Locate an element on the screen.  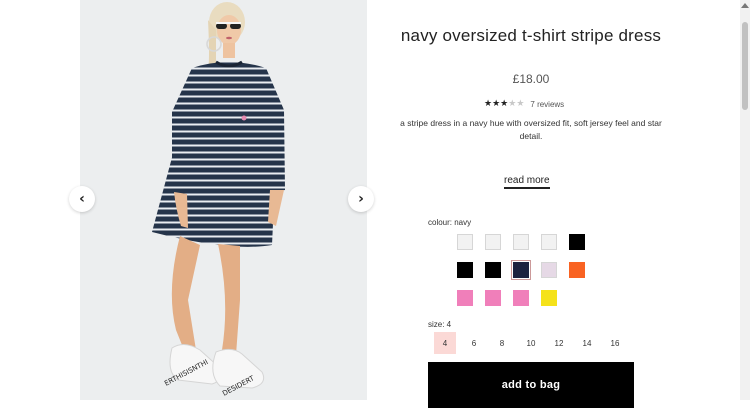
size-option-16: 16 is located at coordinates (615, 343).